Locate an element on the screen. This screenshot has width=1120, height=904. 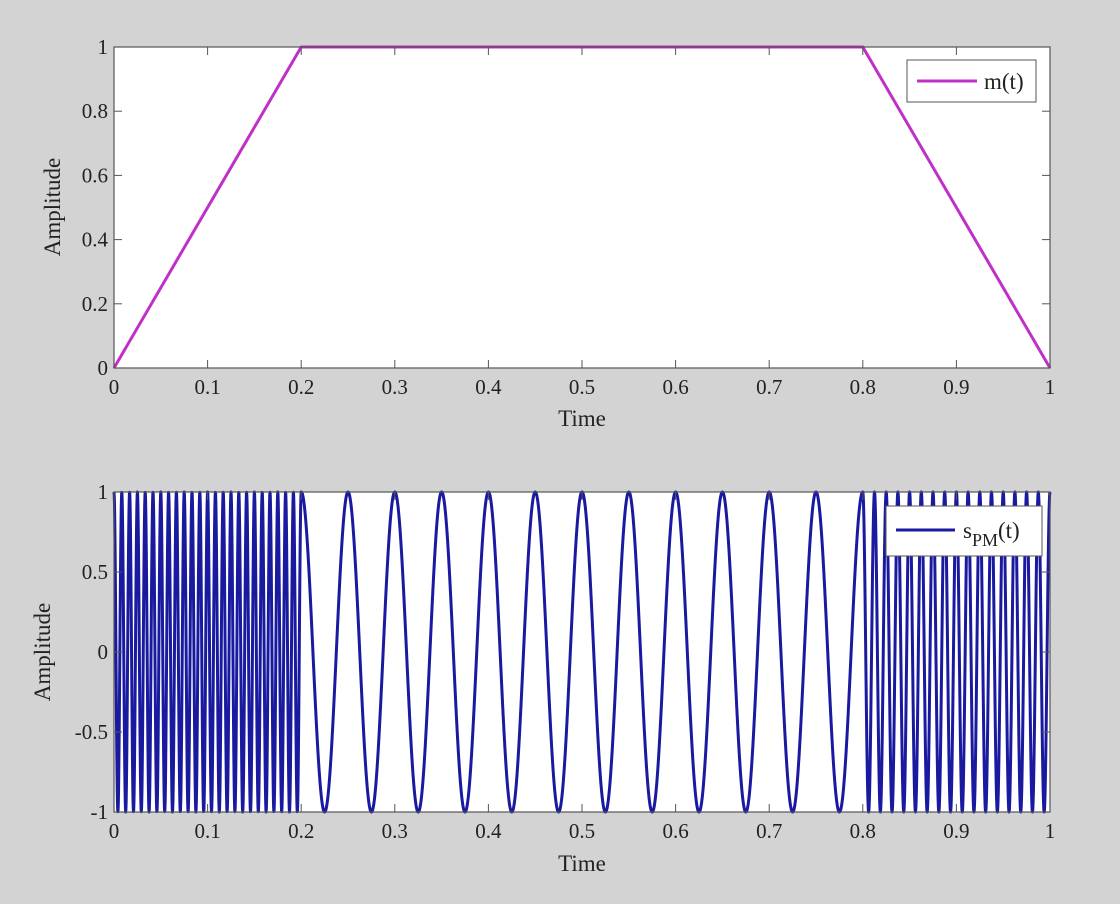
y-tick-label: 0.4 is located at coordinates (95, 240).